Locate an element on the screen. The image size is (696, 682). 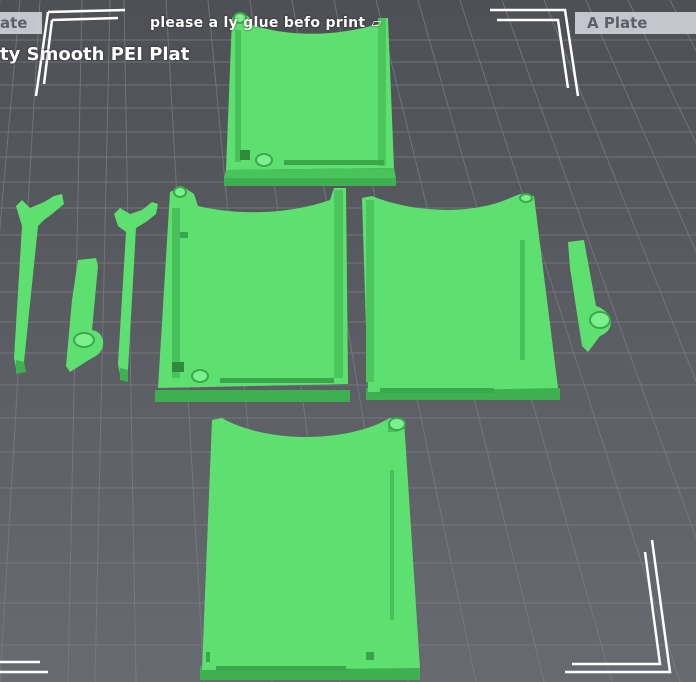
edit-icon: ▱ is located at coordinates (376, 24).